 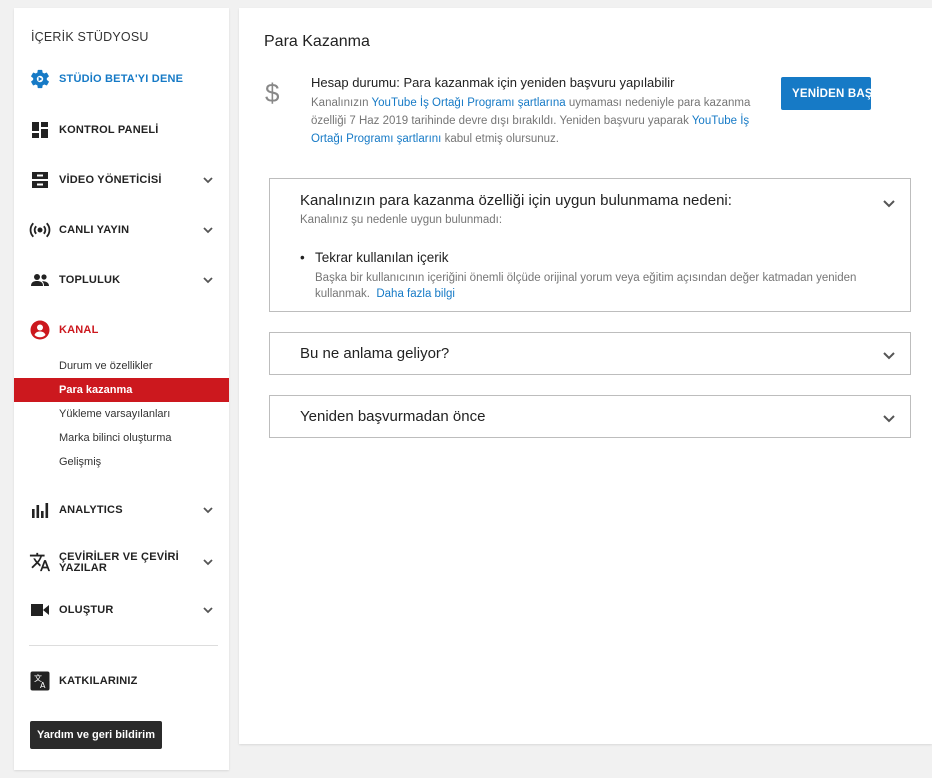 What do you see at coordinates (375, 353) in the screenshot?
I see `panel-title-meaning: Bu ne anlama geliyor?` at bounding box center [375, 353].